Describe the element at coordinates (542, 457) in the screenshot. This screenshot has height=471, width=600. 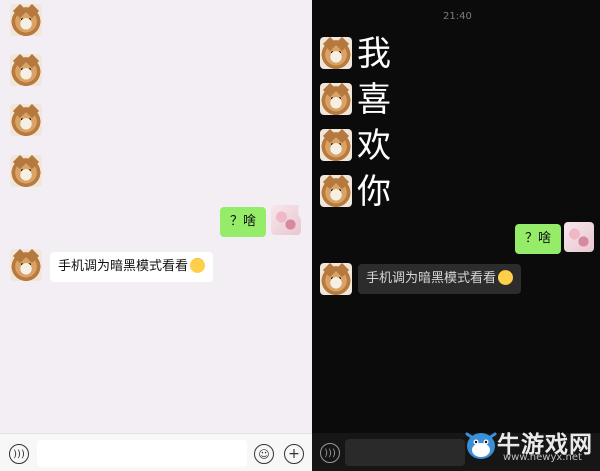
I see `watermark-url: www.newyx.net` at that location.